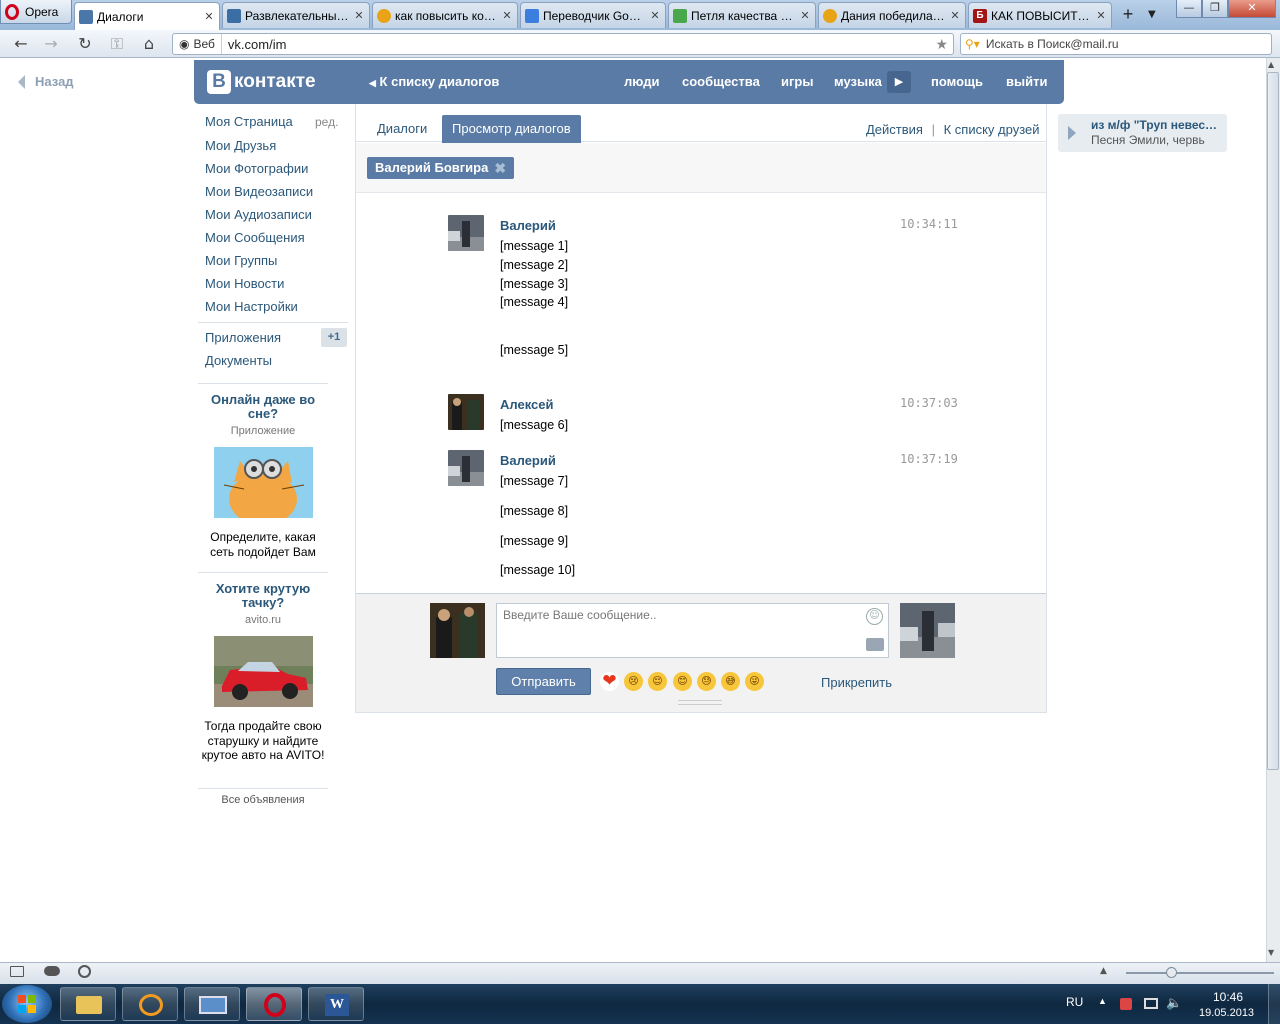 The width and height of the screenshot is (1280, 1024). What do you see at coordinates (563, 44) in the screenshot?
I see `address-bar: ◉ Веб vk.com/im ★` at bounding box center [563, 44].